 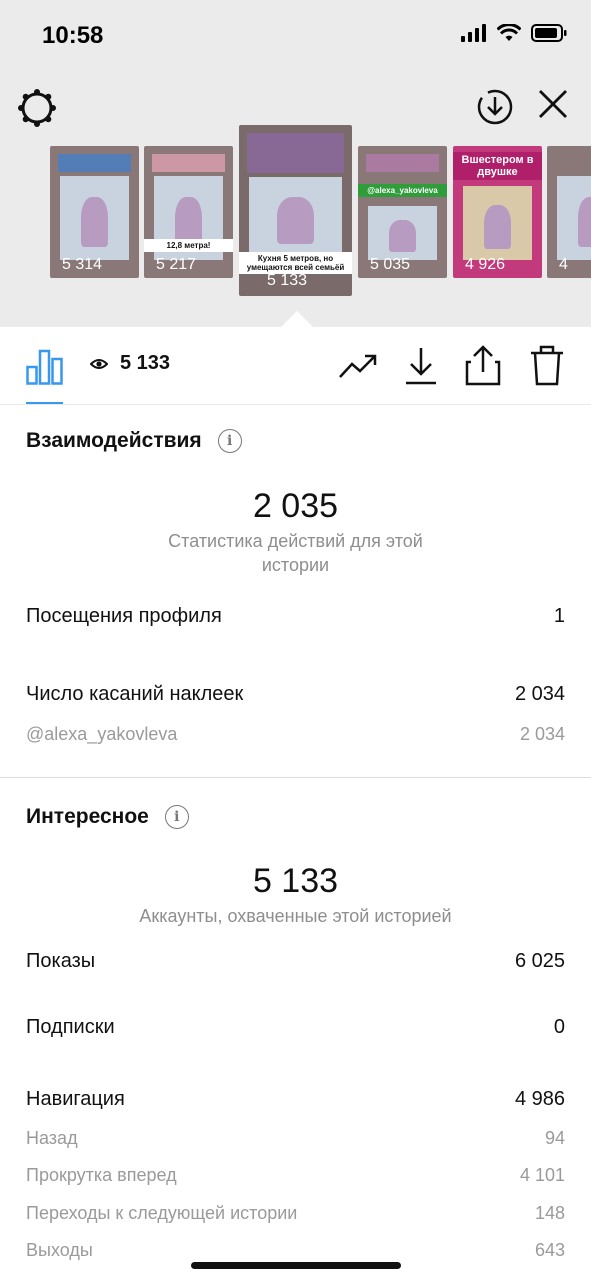 I want to click on interactions-total: 2 035, so click(x=295, y=506).